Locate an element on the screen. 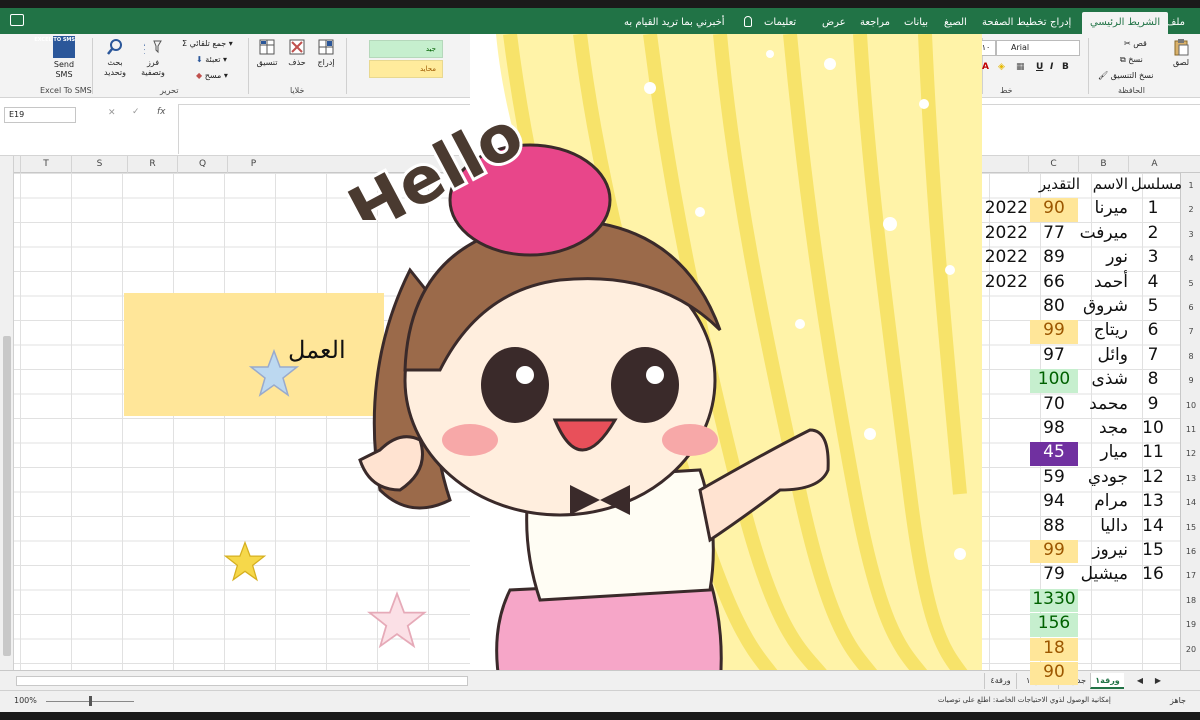 The width and height of the screenshot is (1200, 720). tab-file: ملف is located at coordinates (1175, 23).